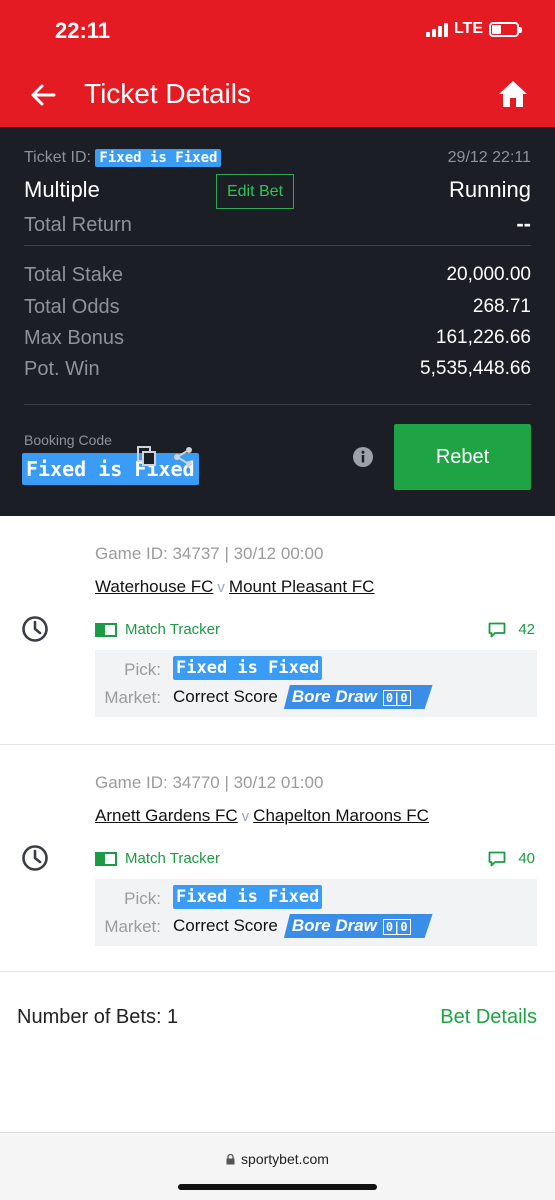 Image resolution: width=555 pixels, height=1200 pixels. What do you see at coordinates (462, 457) in the screenshot?
I see `rebet-button: Rebet` at bounding box center [462, 457].